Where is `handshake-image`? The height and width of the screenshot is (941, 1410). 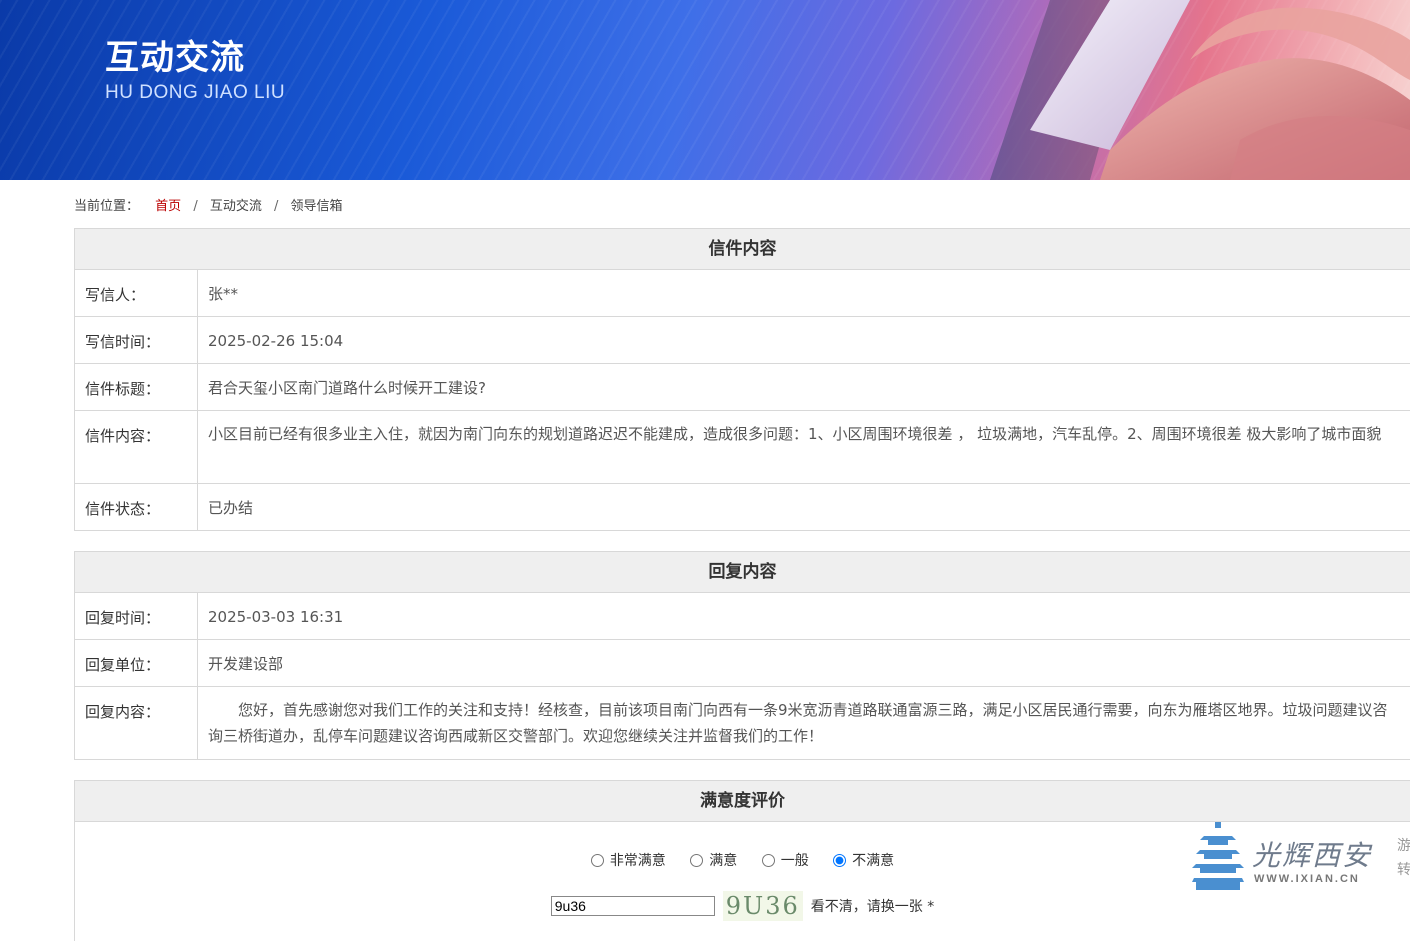
handshake-image is located at coordinates (1200, 90).